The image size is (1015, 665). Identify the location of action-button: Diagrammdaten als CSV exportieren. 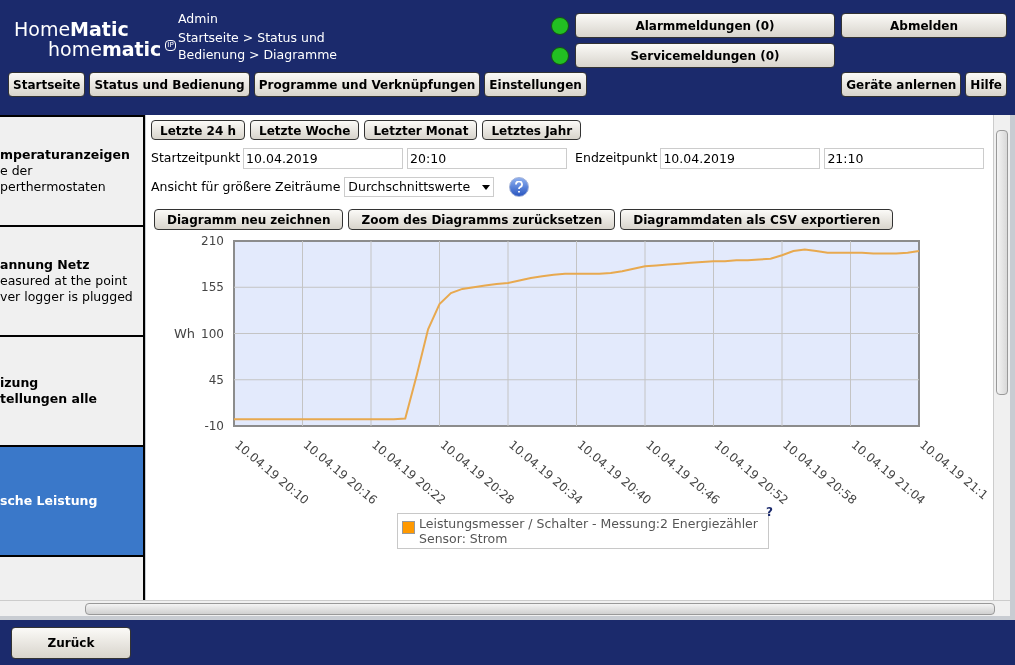
(757, 219).